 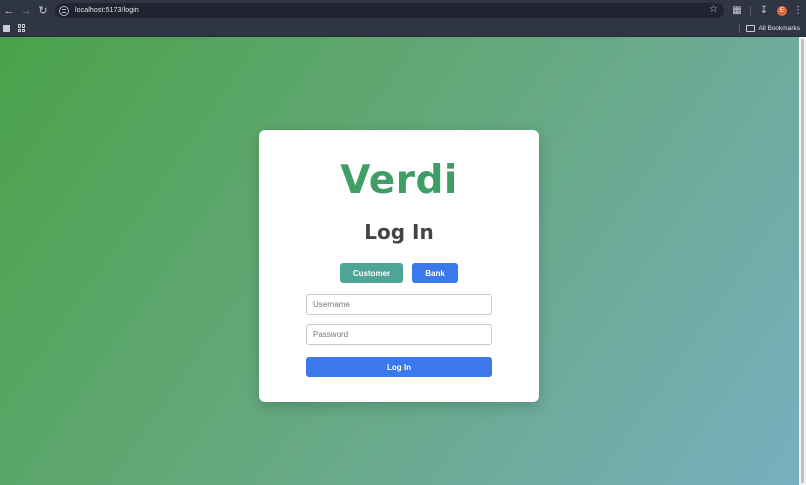 I want to click on folder-icon, so click(x=751, y=28).